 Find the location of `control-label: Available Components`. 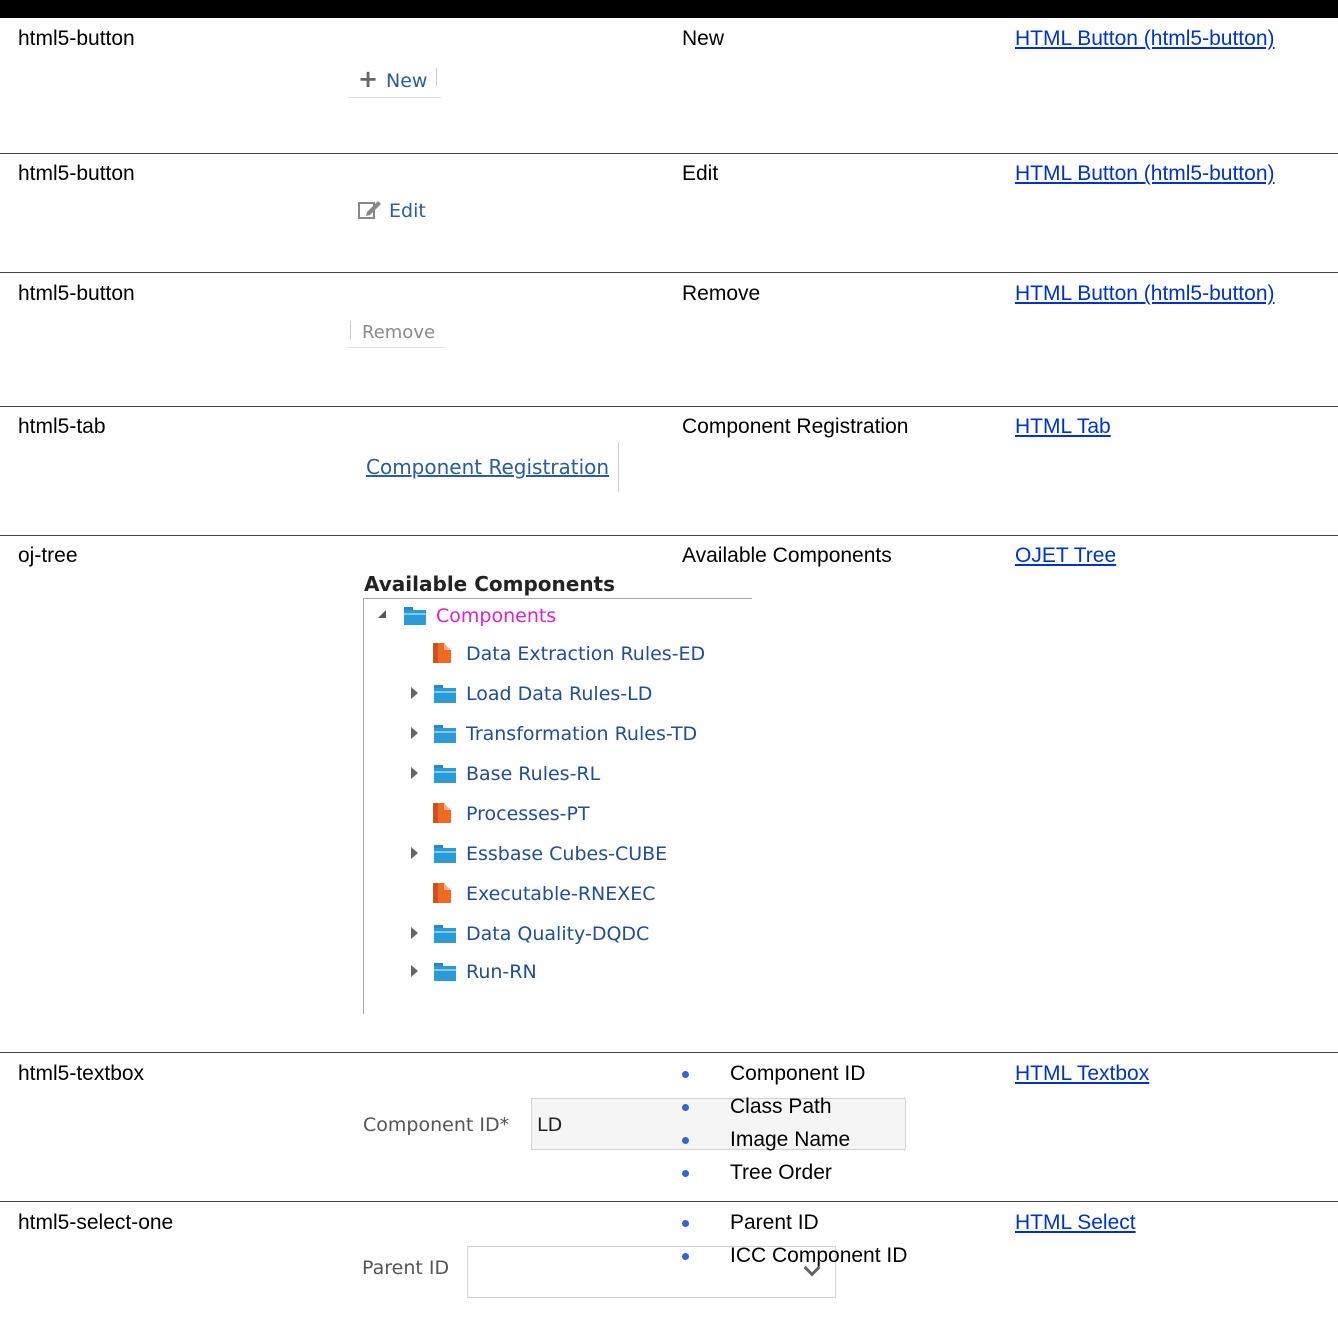

control-label: Available Components is located at coordinates (787, 555).